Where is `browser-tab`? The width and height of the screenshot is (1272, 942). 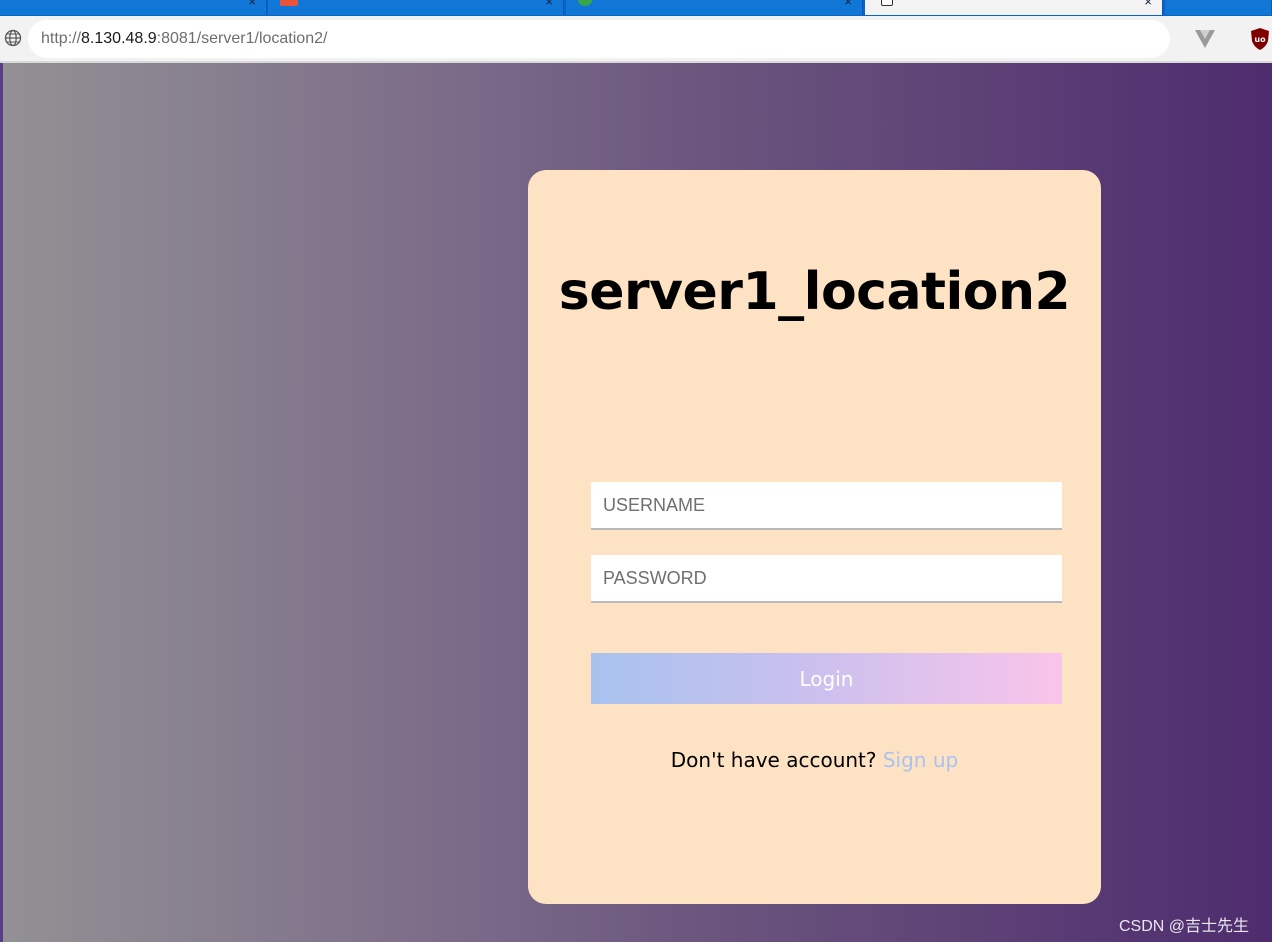
browser-tab is located at coordinates (1218, 7).